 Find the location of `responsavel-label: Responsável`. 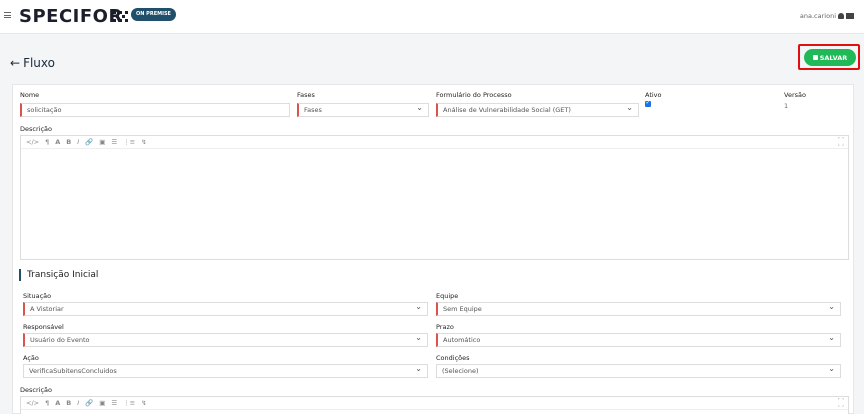

responsavel-label: Responsável is located at coordinates (43, 327).